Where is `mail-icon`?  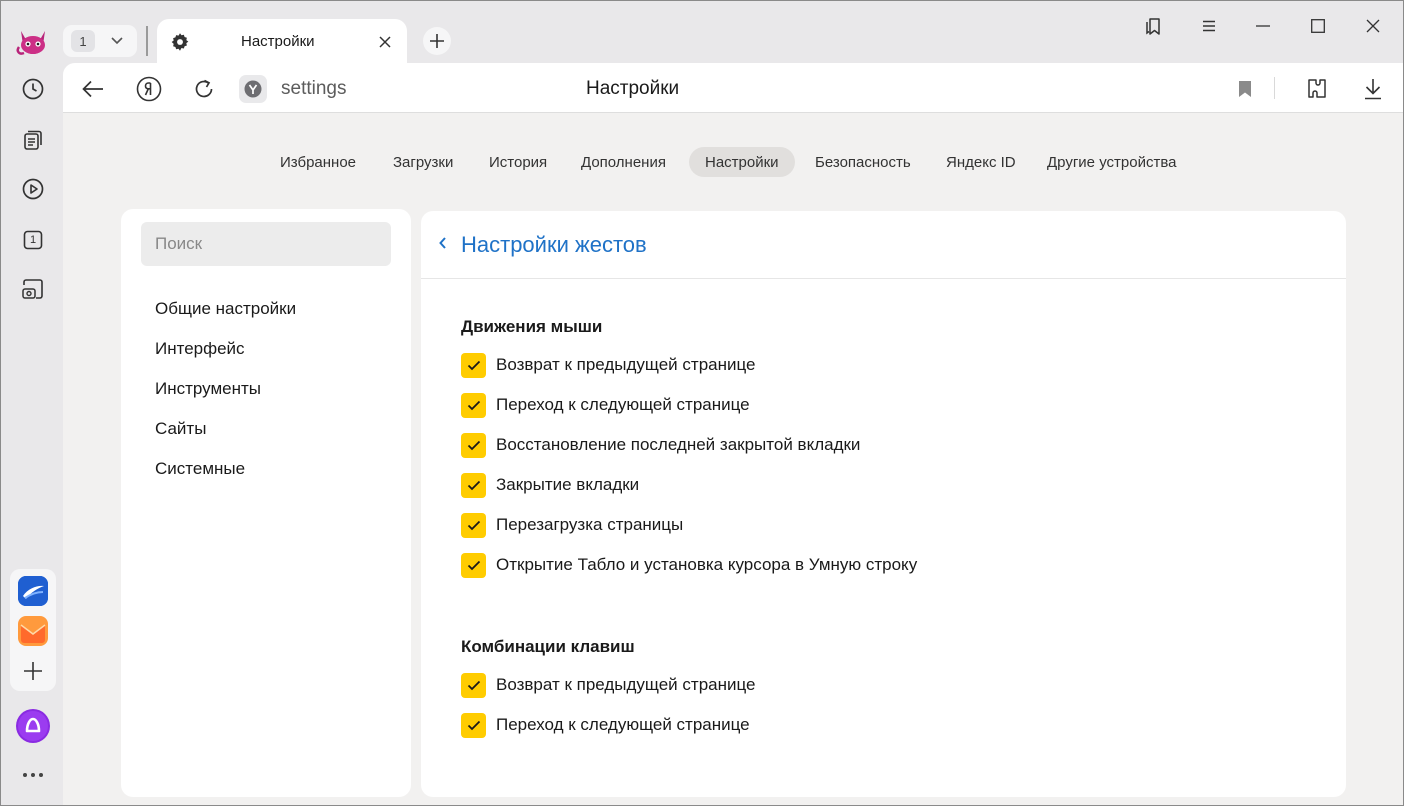 mail-icon is located at coordinates (33, 631).